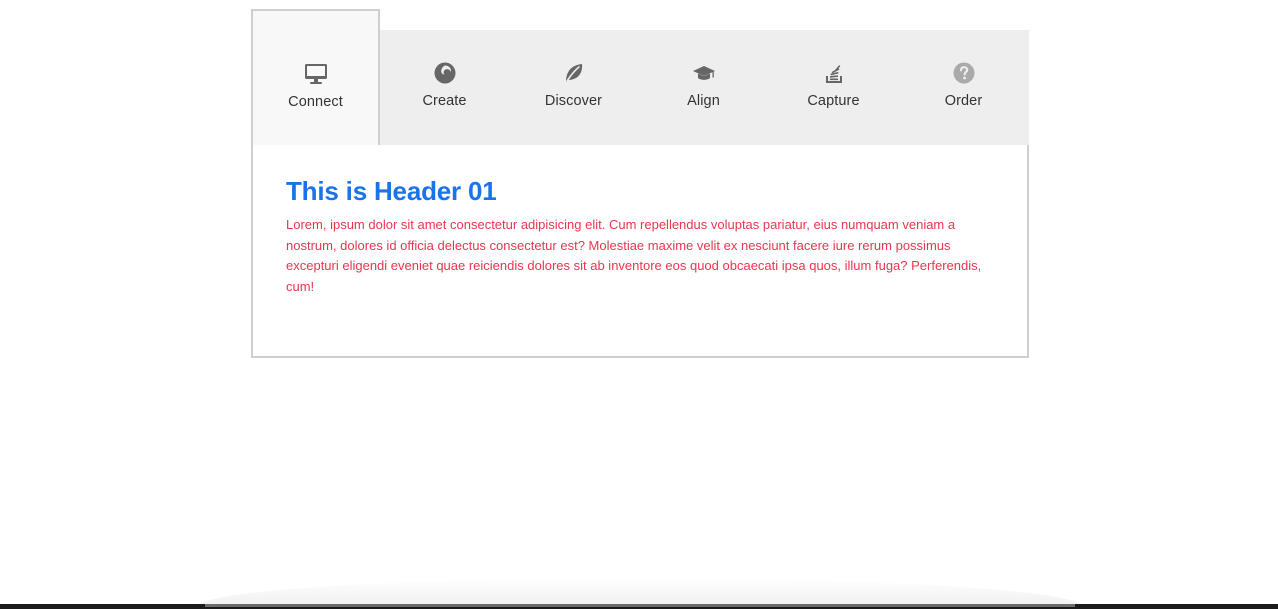 This screenshot has width=1278, height=609. What do you see at coordinates (391, 191) in the screenshot?
I see `panel-header: This is Header 01` at bounding box center [391, 191].